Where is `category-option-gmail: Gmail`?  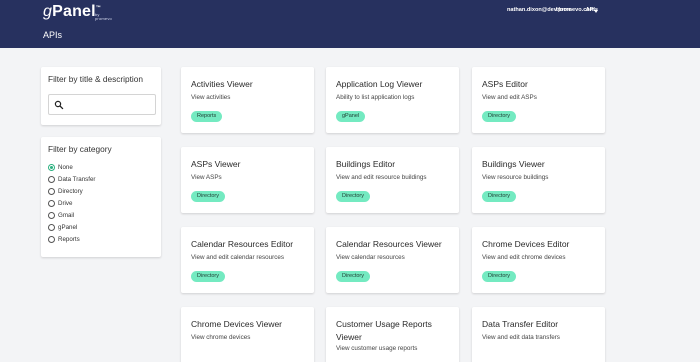
category-option-gmail: Gmail is located at coordinates (61, 215).